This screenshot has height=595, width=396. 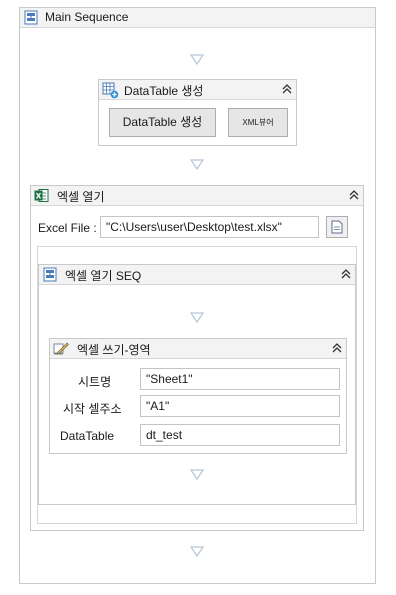 I want to click on start-cell-label: 시작 셀주소, so click(x=92, y=409).